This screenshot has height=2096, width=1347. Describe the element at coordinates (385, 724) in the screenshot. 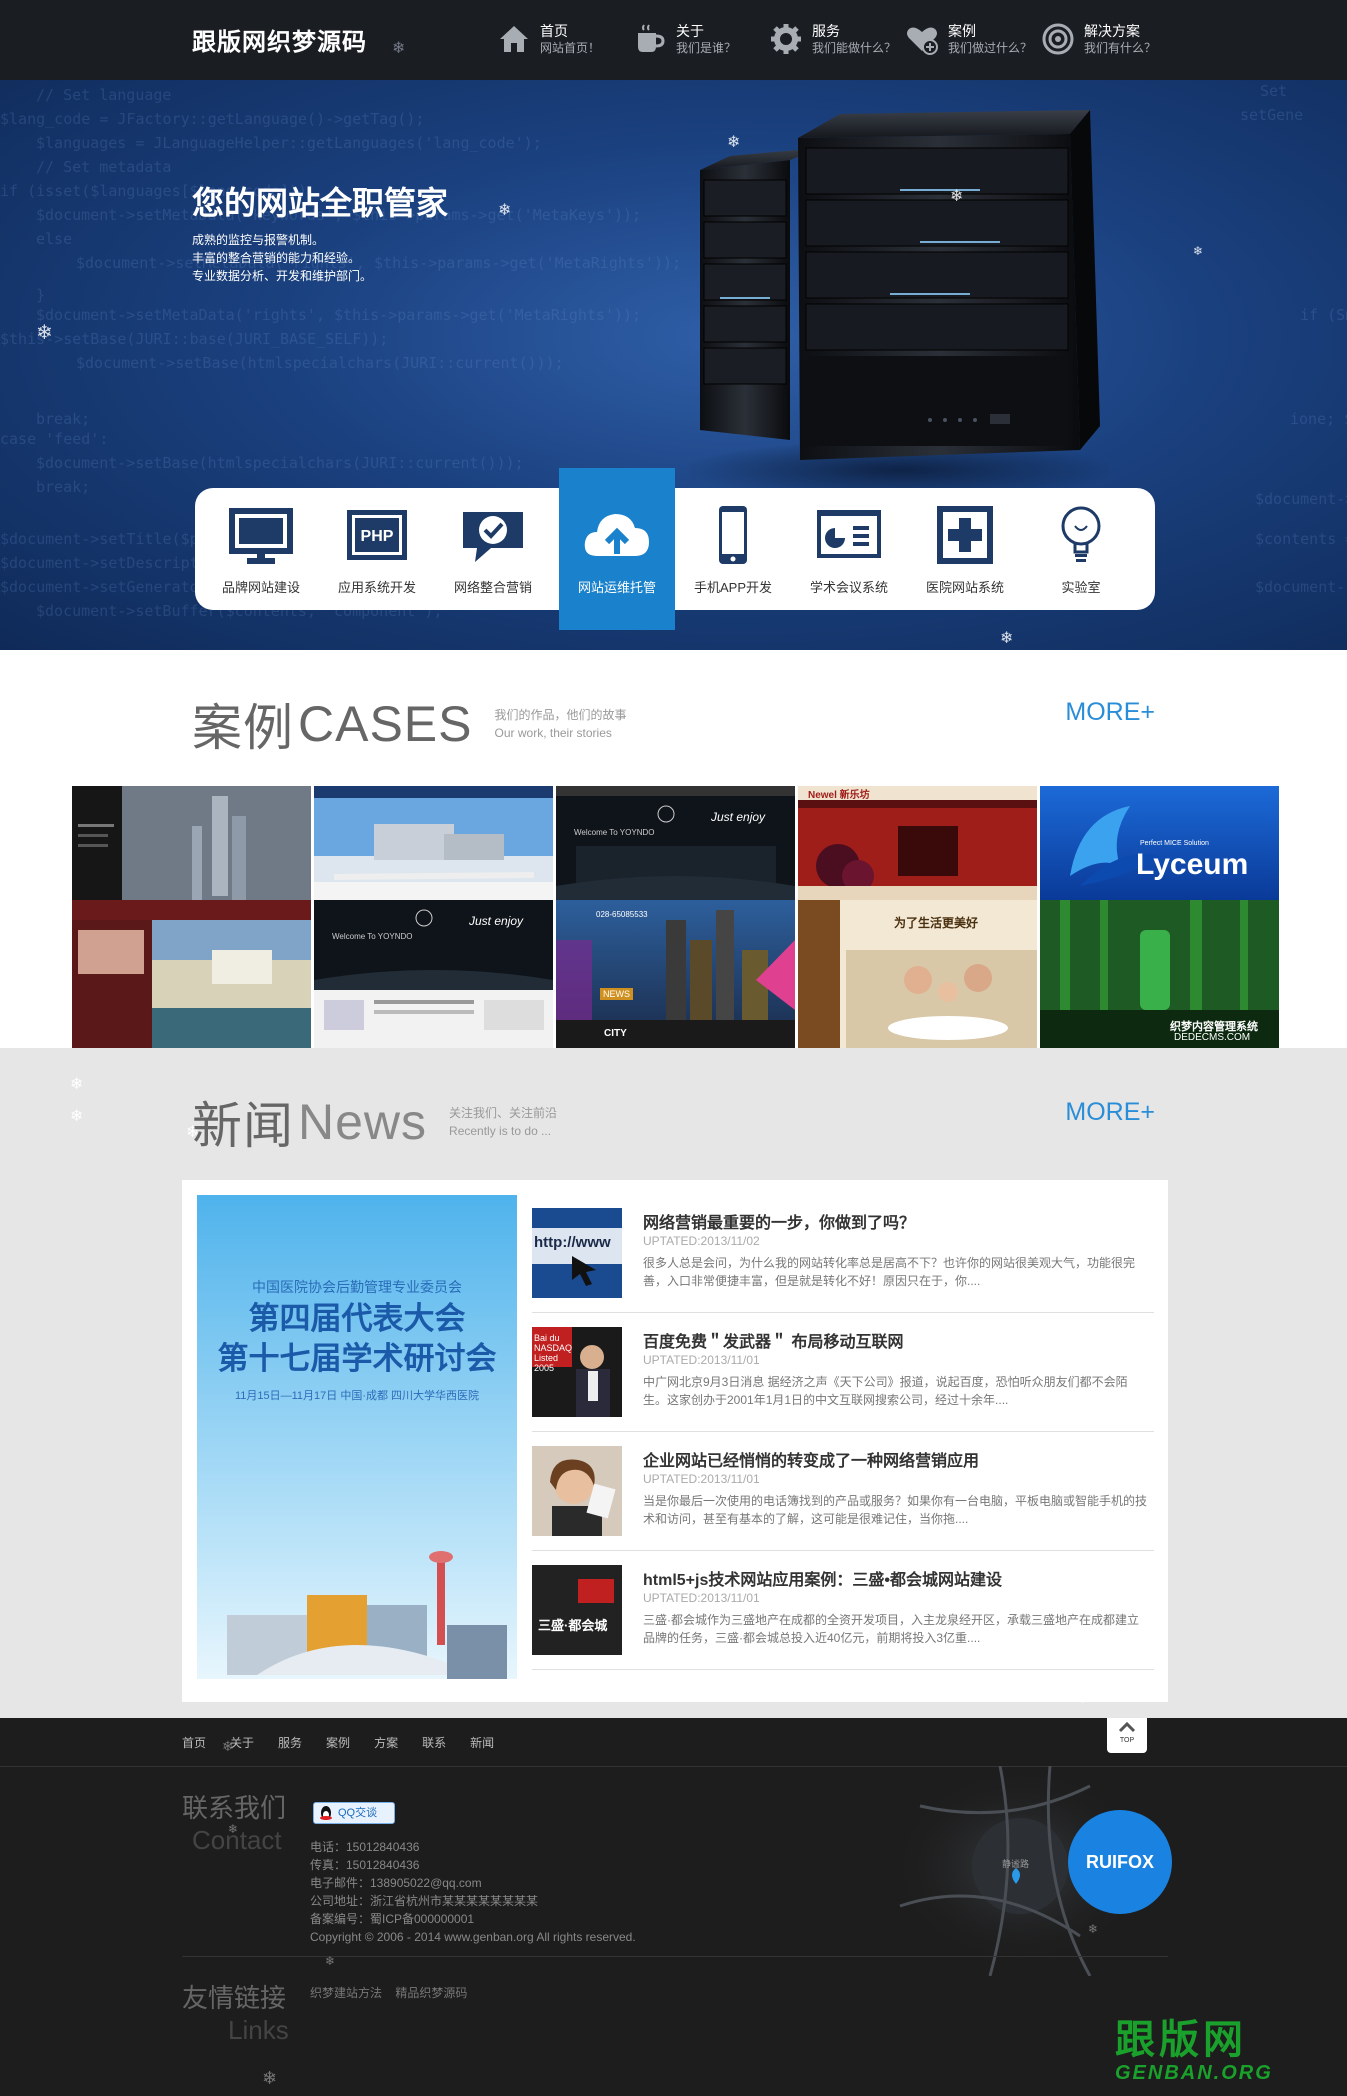

I see `cases-title-en: CASES` at that location.